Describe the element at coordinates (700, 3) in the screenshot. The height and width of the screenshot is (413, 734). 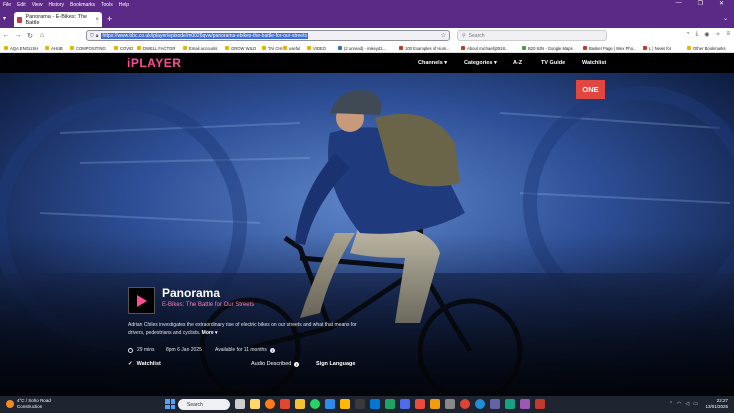
I see `maximize-button: ❐` at that location.